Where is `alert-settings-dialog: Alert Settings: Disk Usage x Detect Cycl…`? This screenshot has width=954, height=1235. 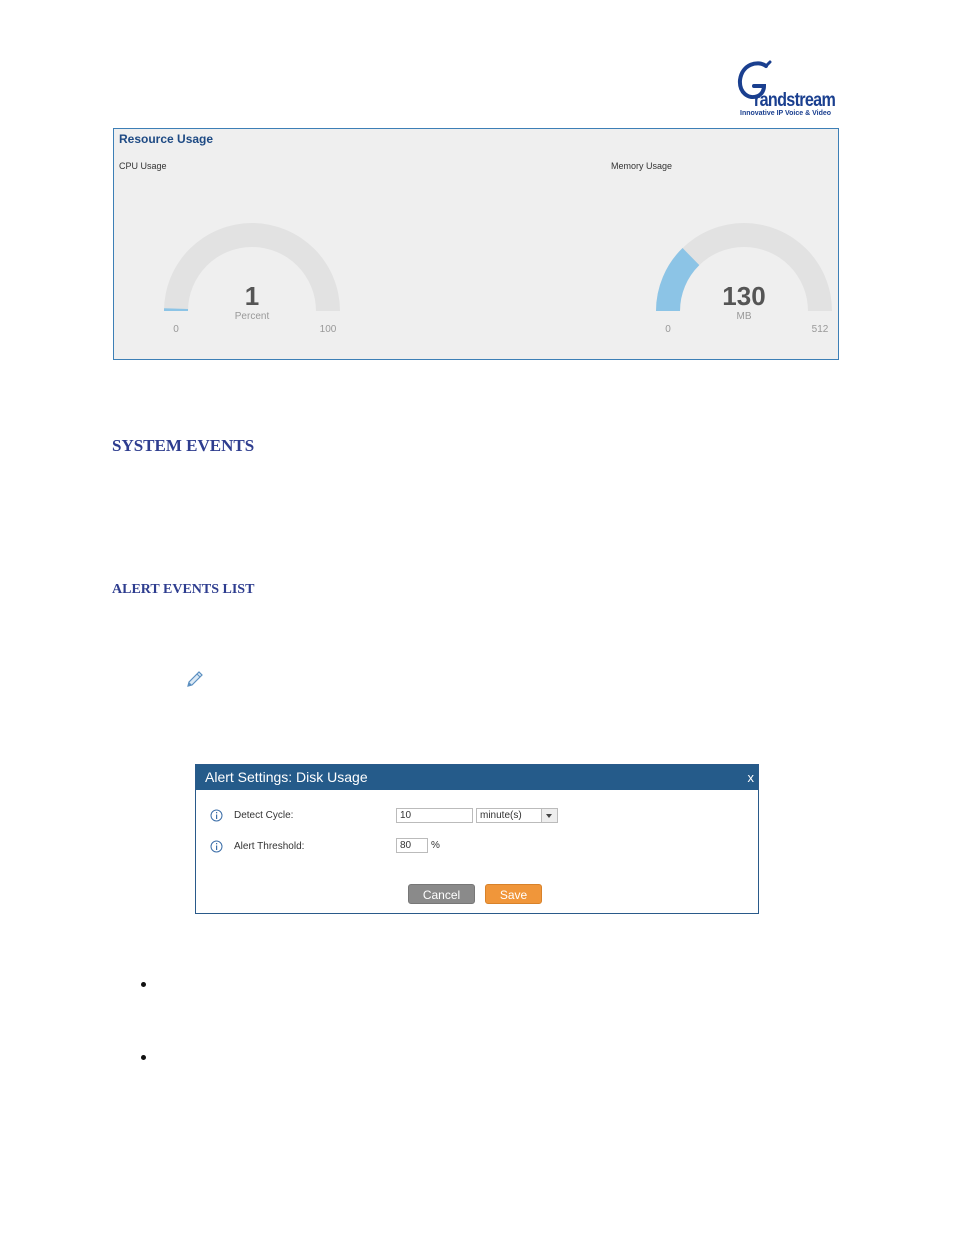 alert-settings-dialog: Alert Settings: Disk Usage x Detect Cycl… is located at coordinates (477, 839).